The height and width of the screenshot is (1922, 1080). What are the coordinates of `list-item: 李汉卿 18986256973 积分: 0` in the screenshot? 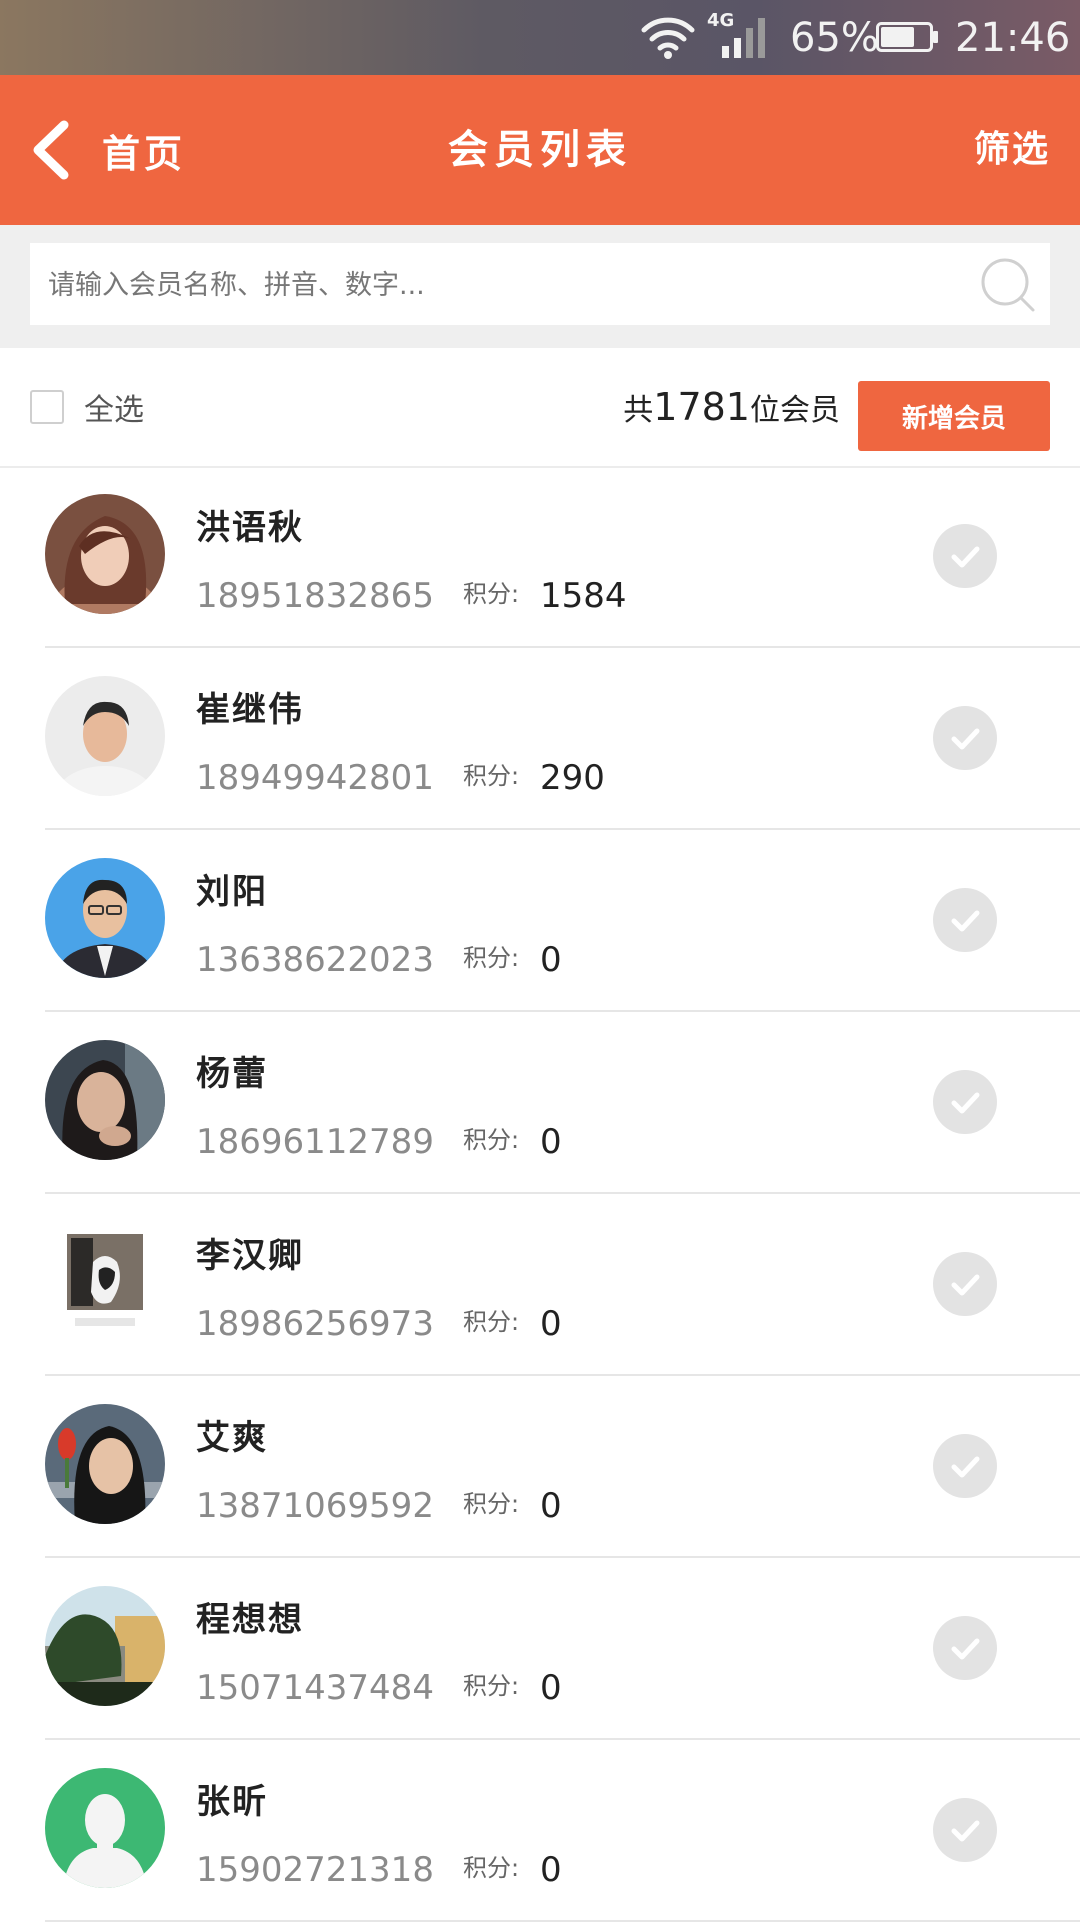 It's located at (540, 1285).